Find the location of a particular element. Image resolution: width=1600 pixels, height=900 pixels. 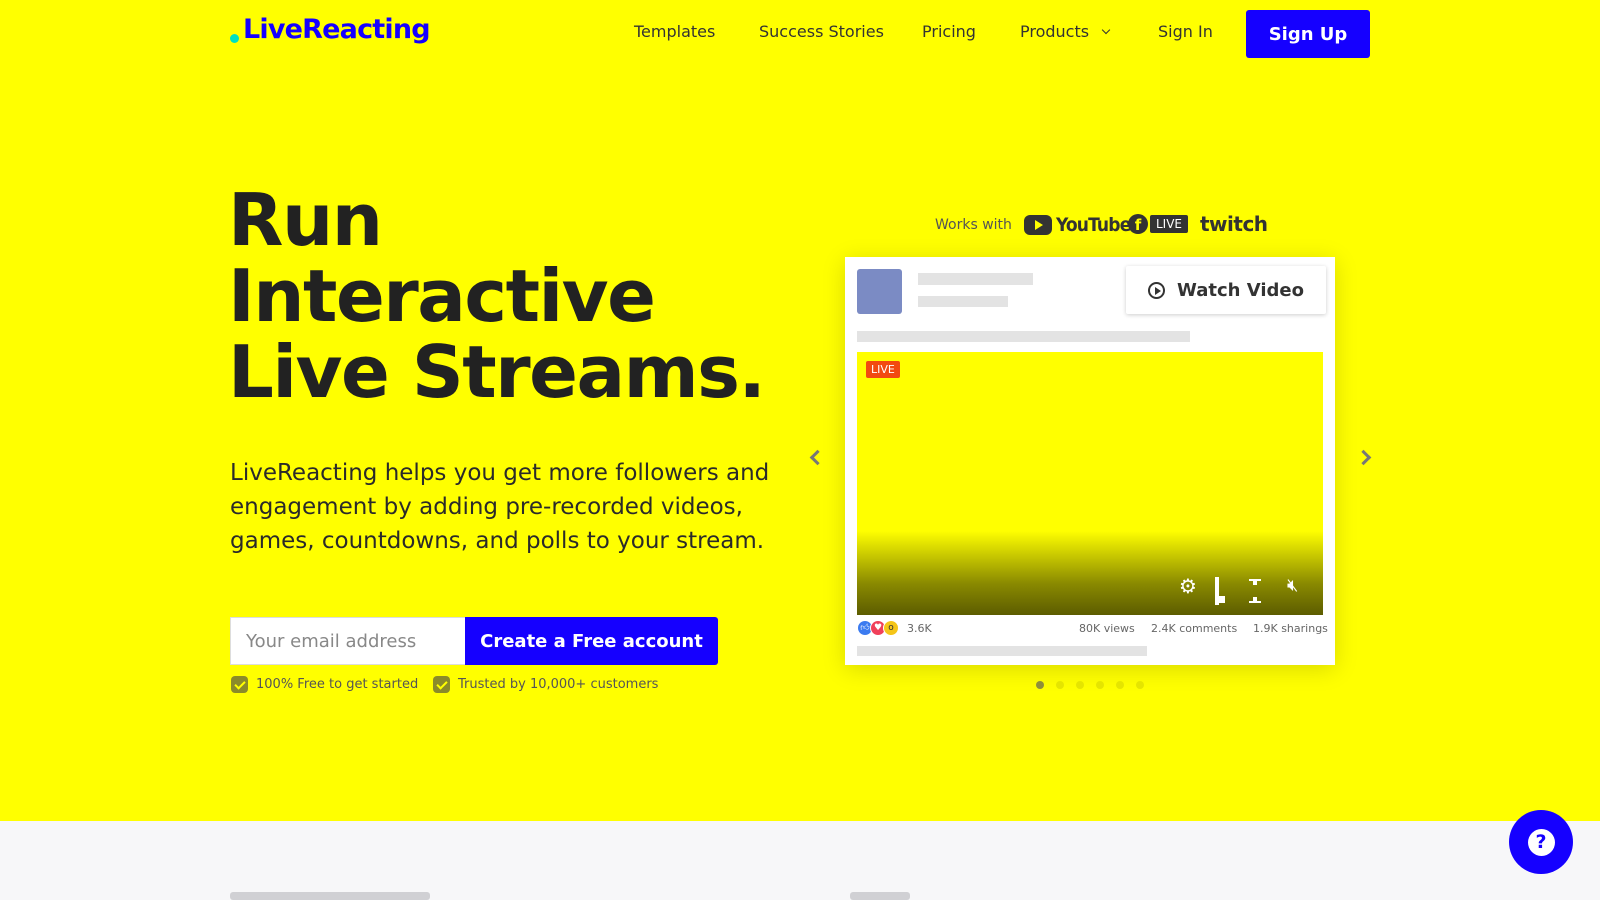

trust-text: 100% Free to get started is located at coordinates (337, 684).